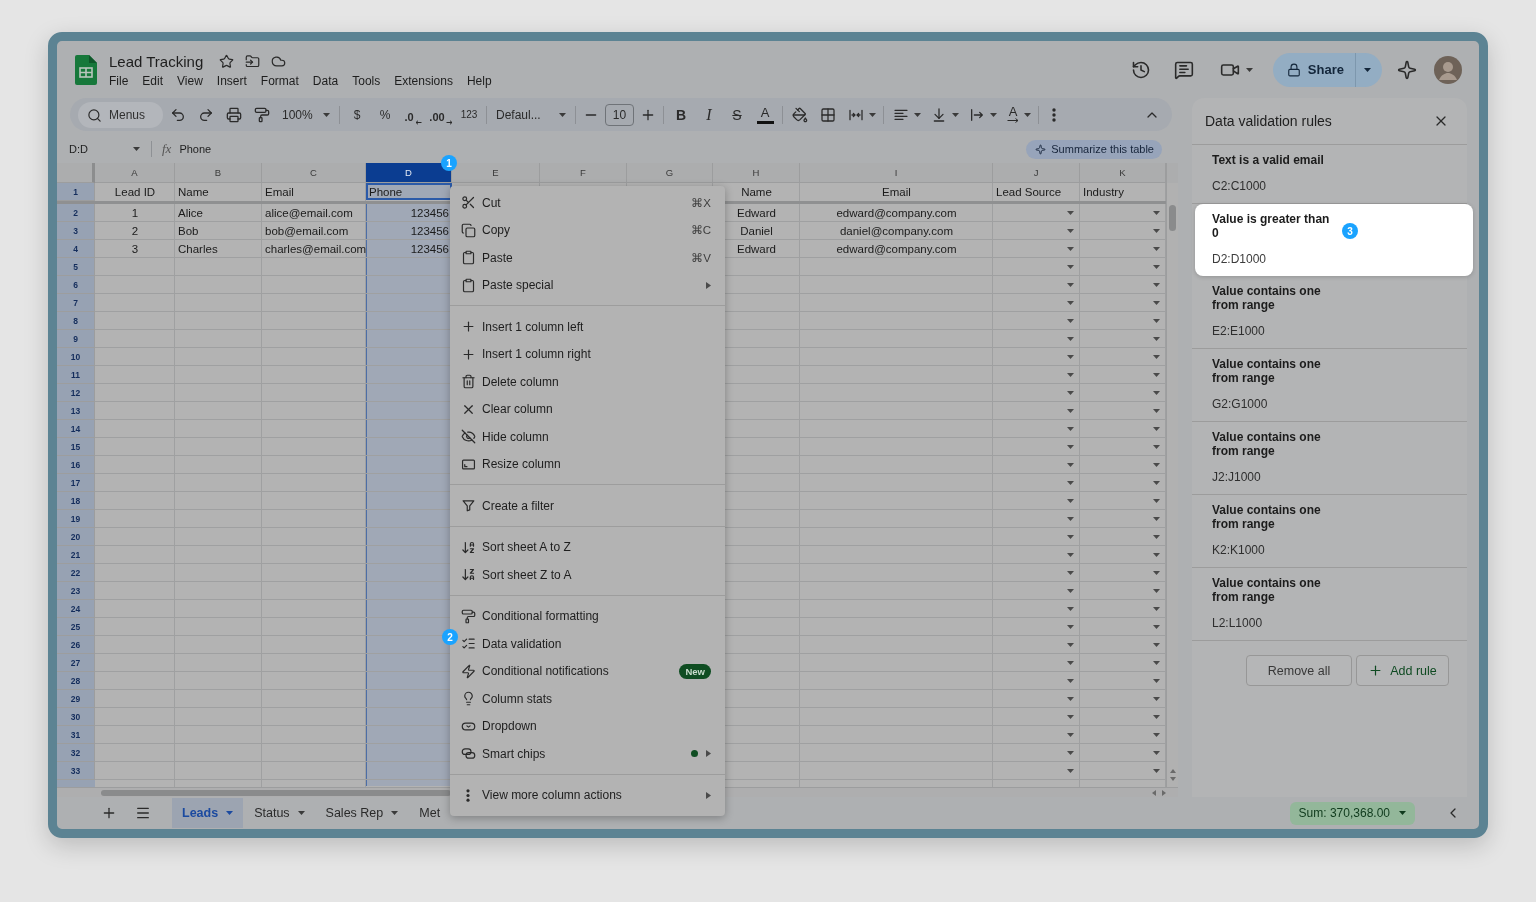  I want to click on row-number: 5, so click(76, 267).